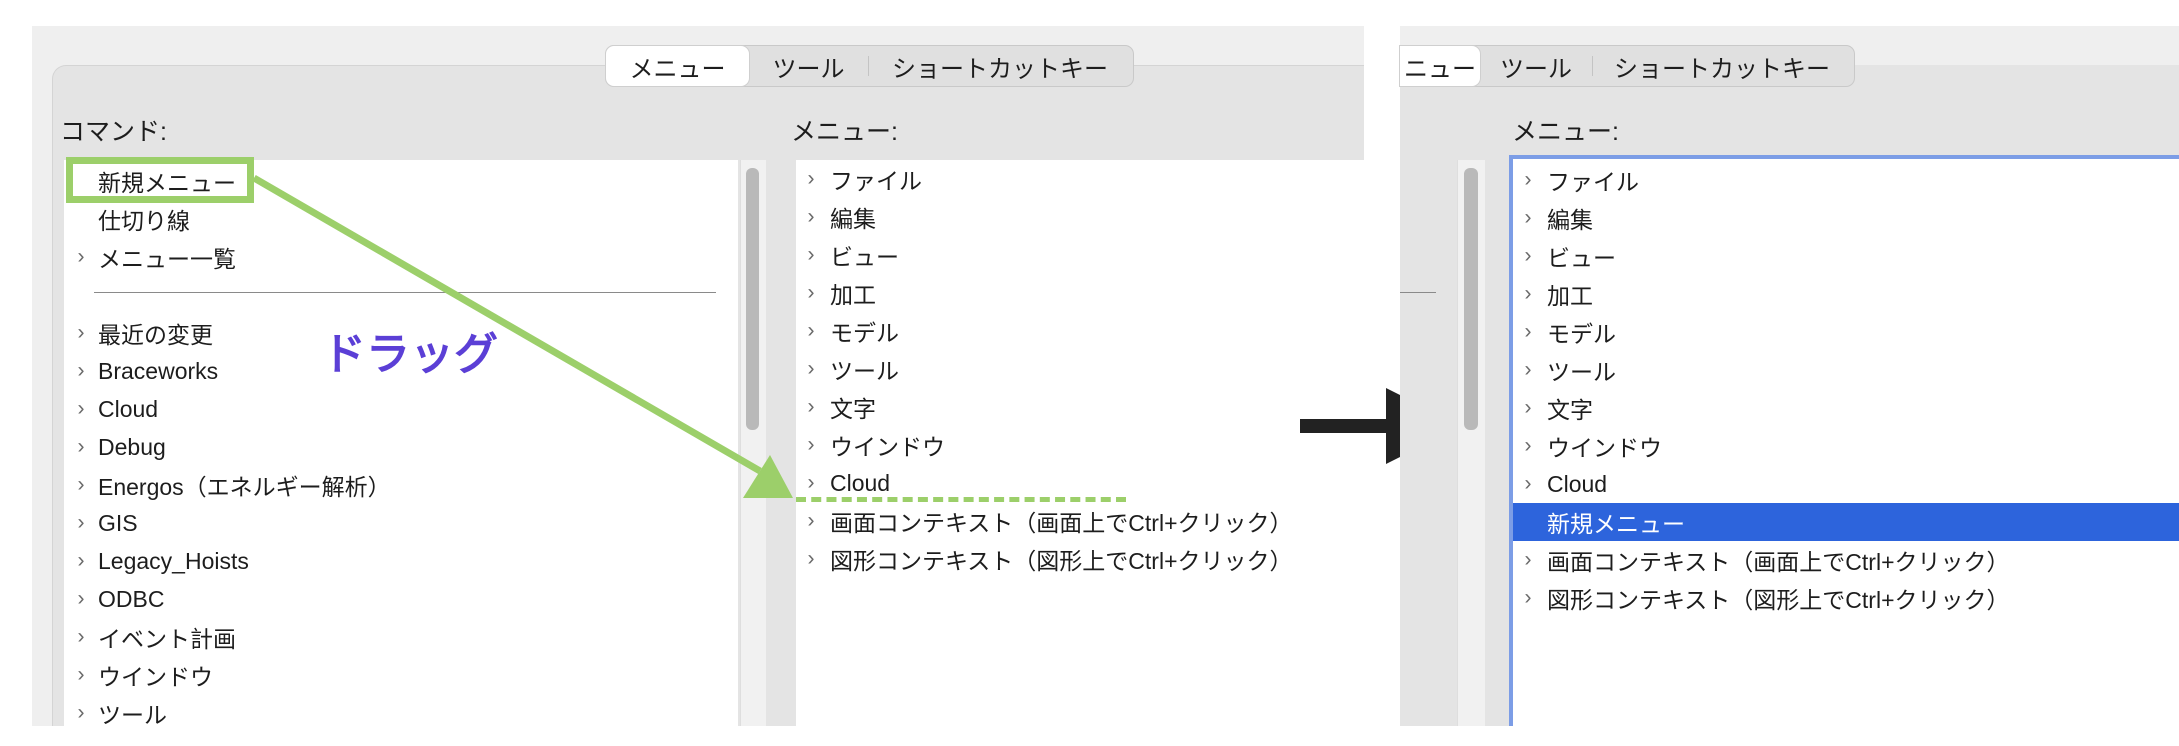 The image size is (2179, 746). I want to click on list-item: › 図形コンテキスト（図形上でCtrl+クリック）, so click(1846, 598).